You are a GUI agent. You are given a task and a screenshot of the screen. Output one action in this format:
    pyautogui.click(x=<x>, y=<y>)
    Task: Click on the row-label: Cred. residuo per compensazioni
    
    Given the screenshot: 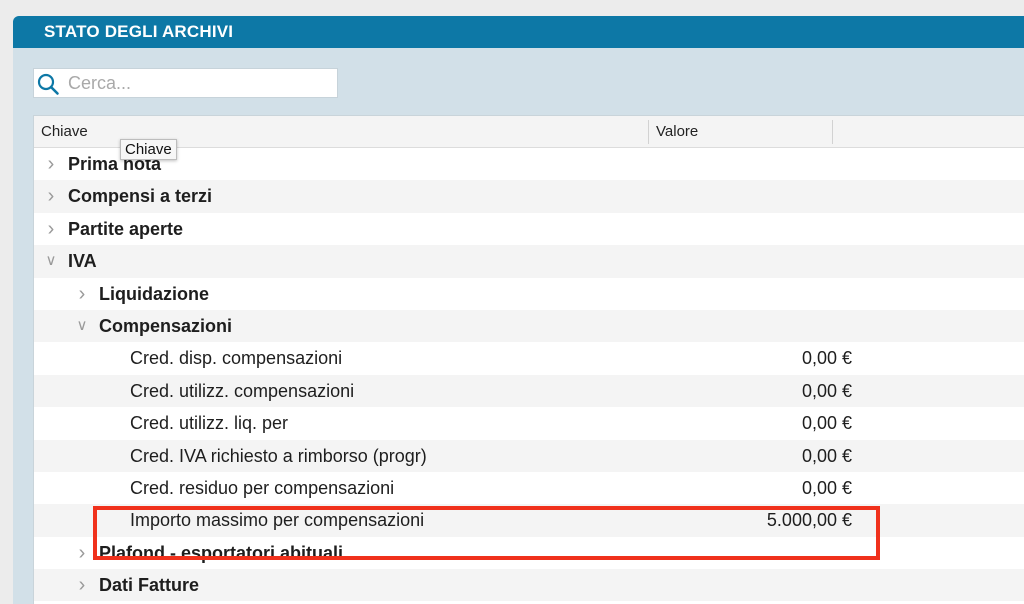 What is the action you would take?
    pyautogui.click(x=262, y=487)
    